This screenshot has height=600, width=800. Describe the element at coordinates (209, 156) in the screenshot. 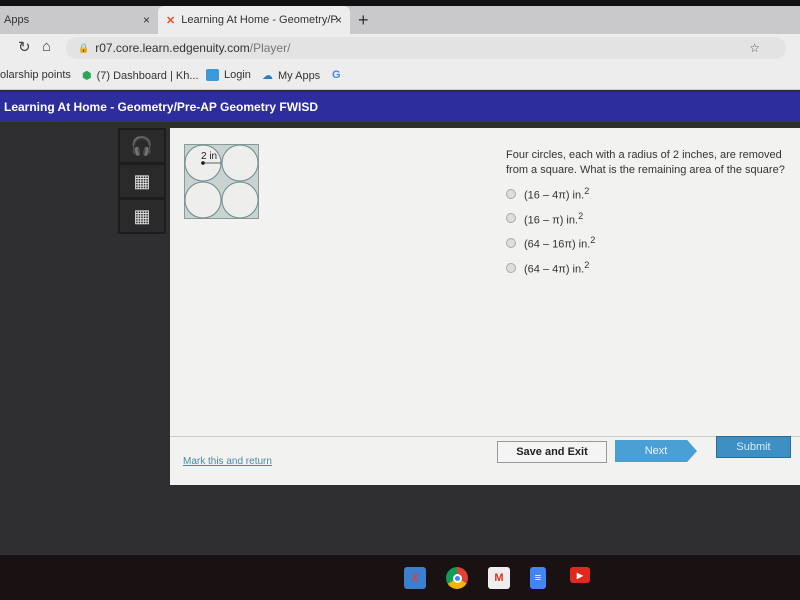

I see `radius-label: 2 in` at that location.